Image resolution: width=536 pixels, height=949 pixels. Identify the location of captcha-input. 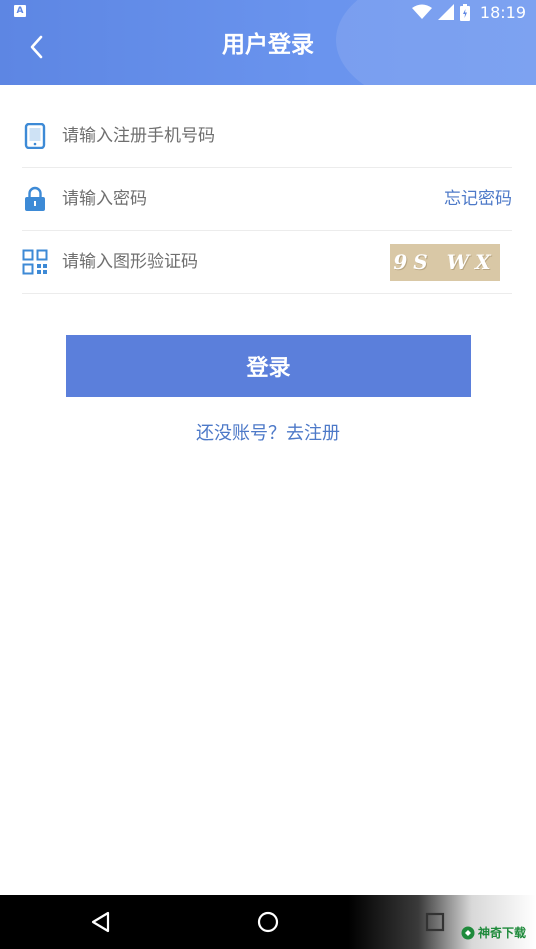
(212, 262).